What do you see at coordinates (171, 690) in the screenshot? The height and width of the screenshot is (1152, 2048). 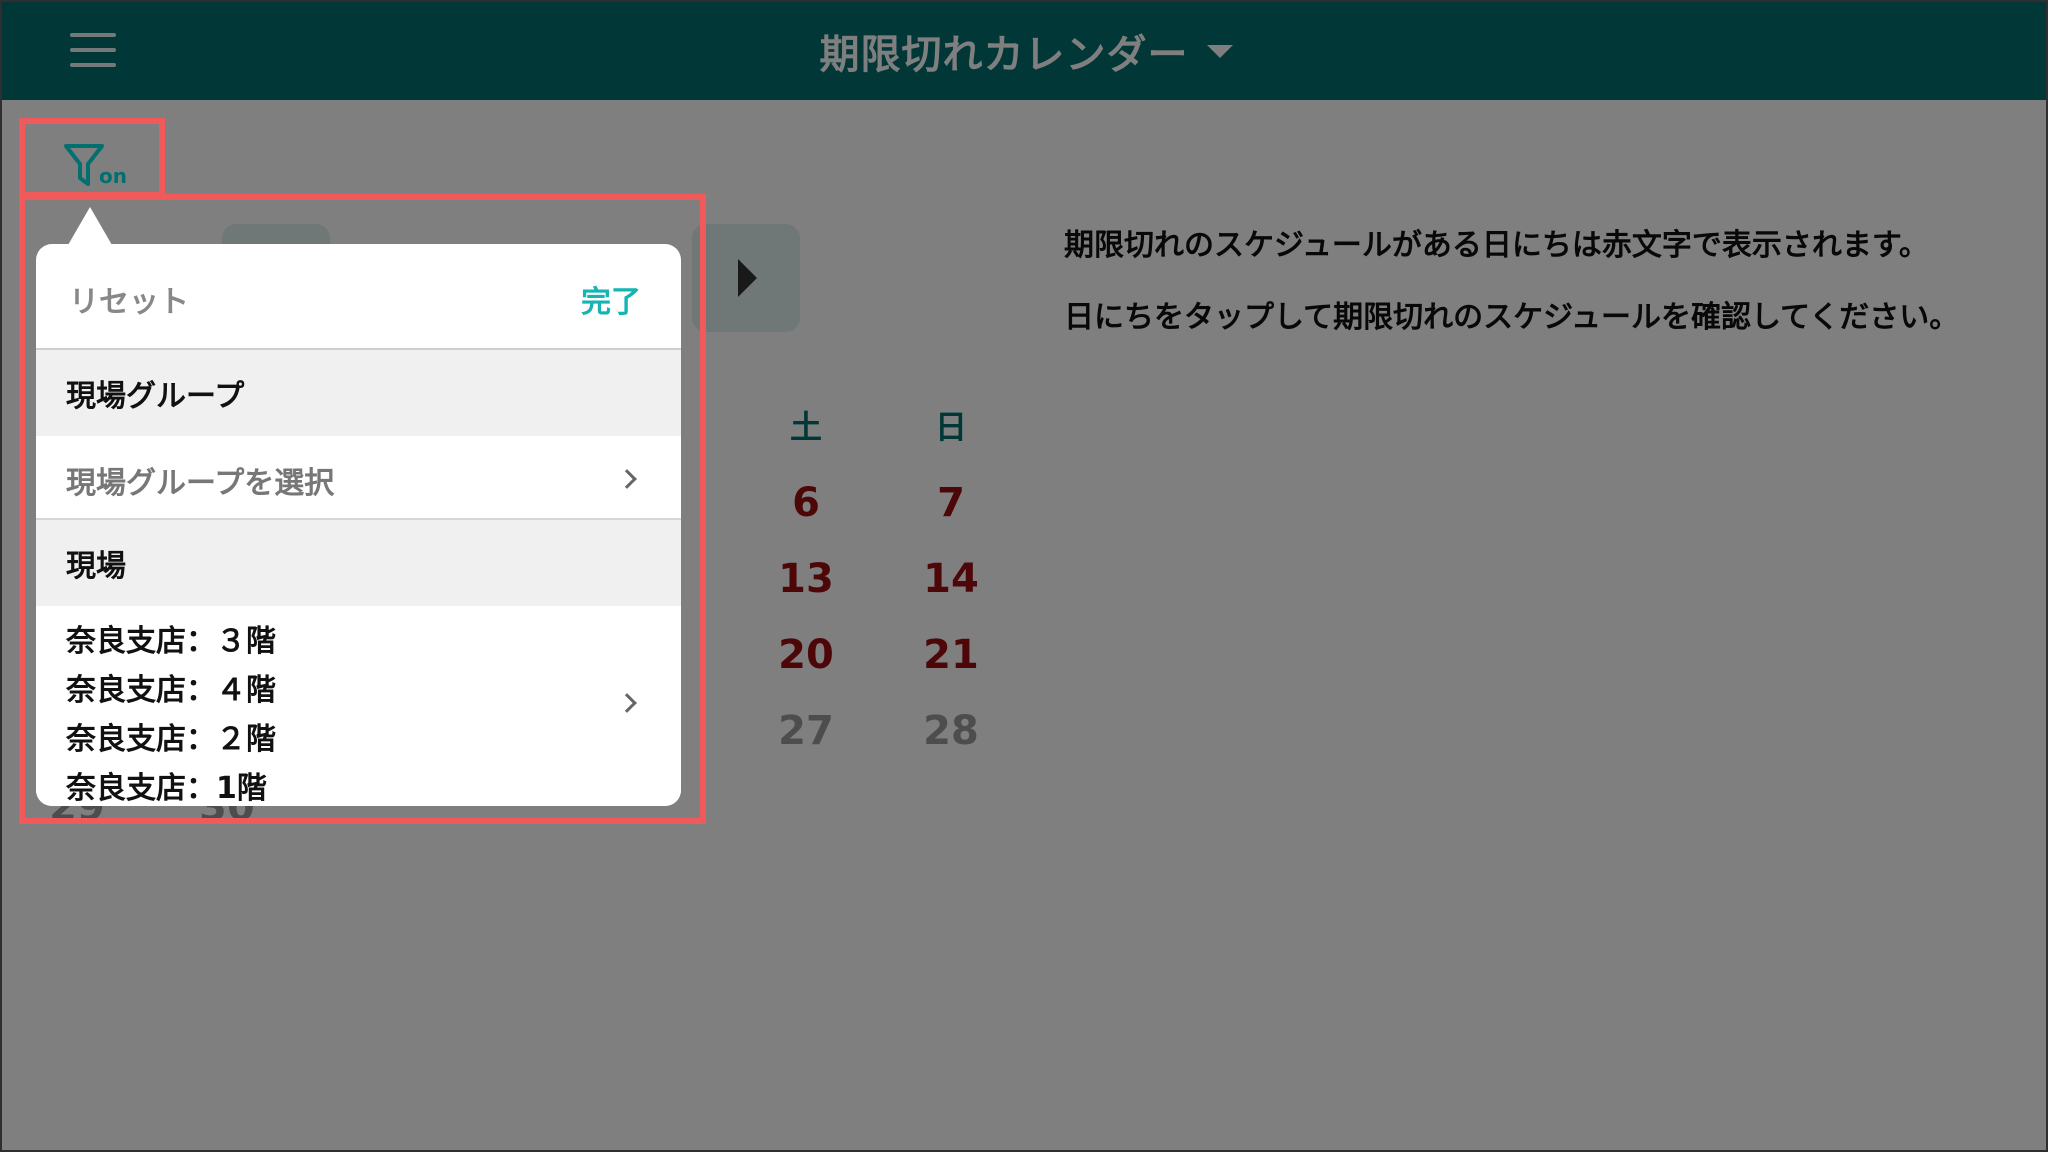 I see `site-item: 奈良支店：４階` at bounding box center [171, 690].